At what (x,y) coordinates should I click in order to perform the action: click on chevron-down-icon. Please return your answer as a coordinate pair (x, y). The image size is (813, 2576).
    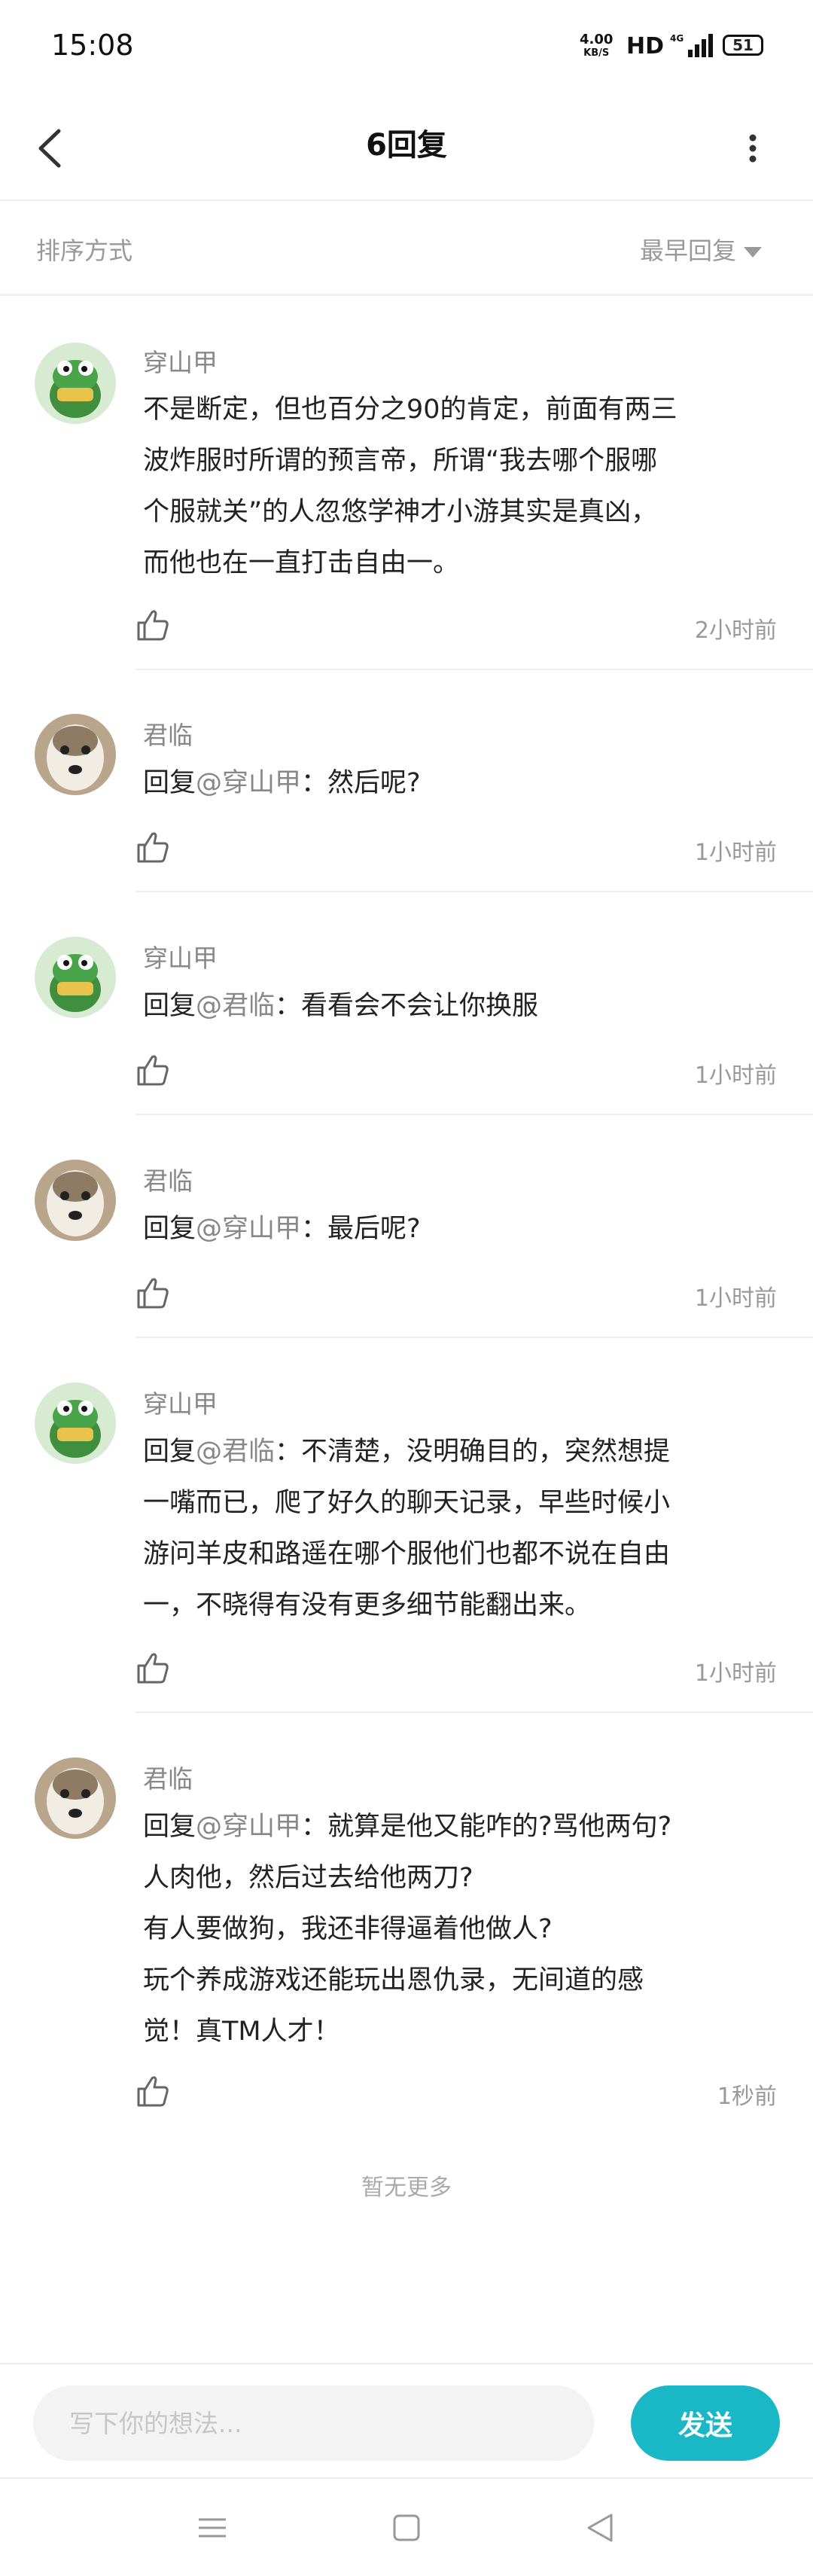
    Looking at the image, I should click on (753, 252).